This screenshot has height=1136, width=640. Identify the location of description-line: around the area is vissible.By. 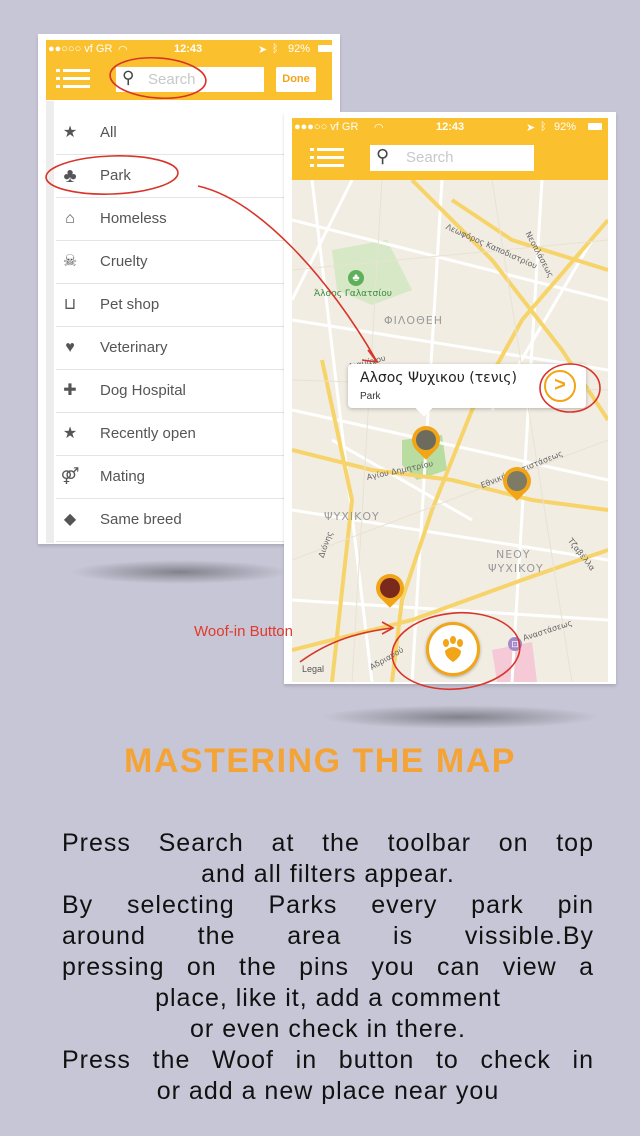
(328, 936).